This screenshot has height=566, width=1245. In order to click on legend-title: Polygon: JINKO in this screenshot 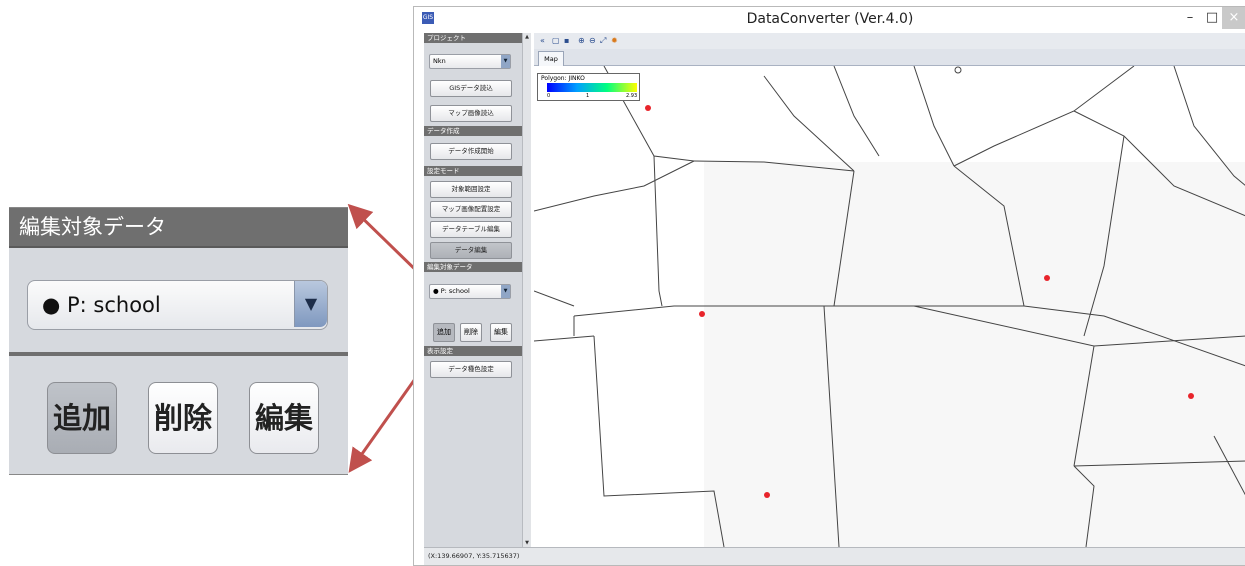, I will do `click(563, 78)`.